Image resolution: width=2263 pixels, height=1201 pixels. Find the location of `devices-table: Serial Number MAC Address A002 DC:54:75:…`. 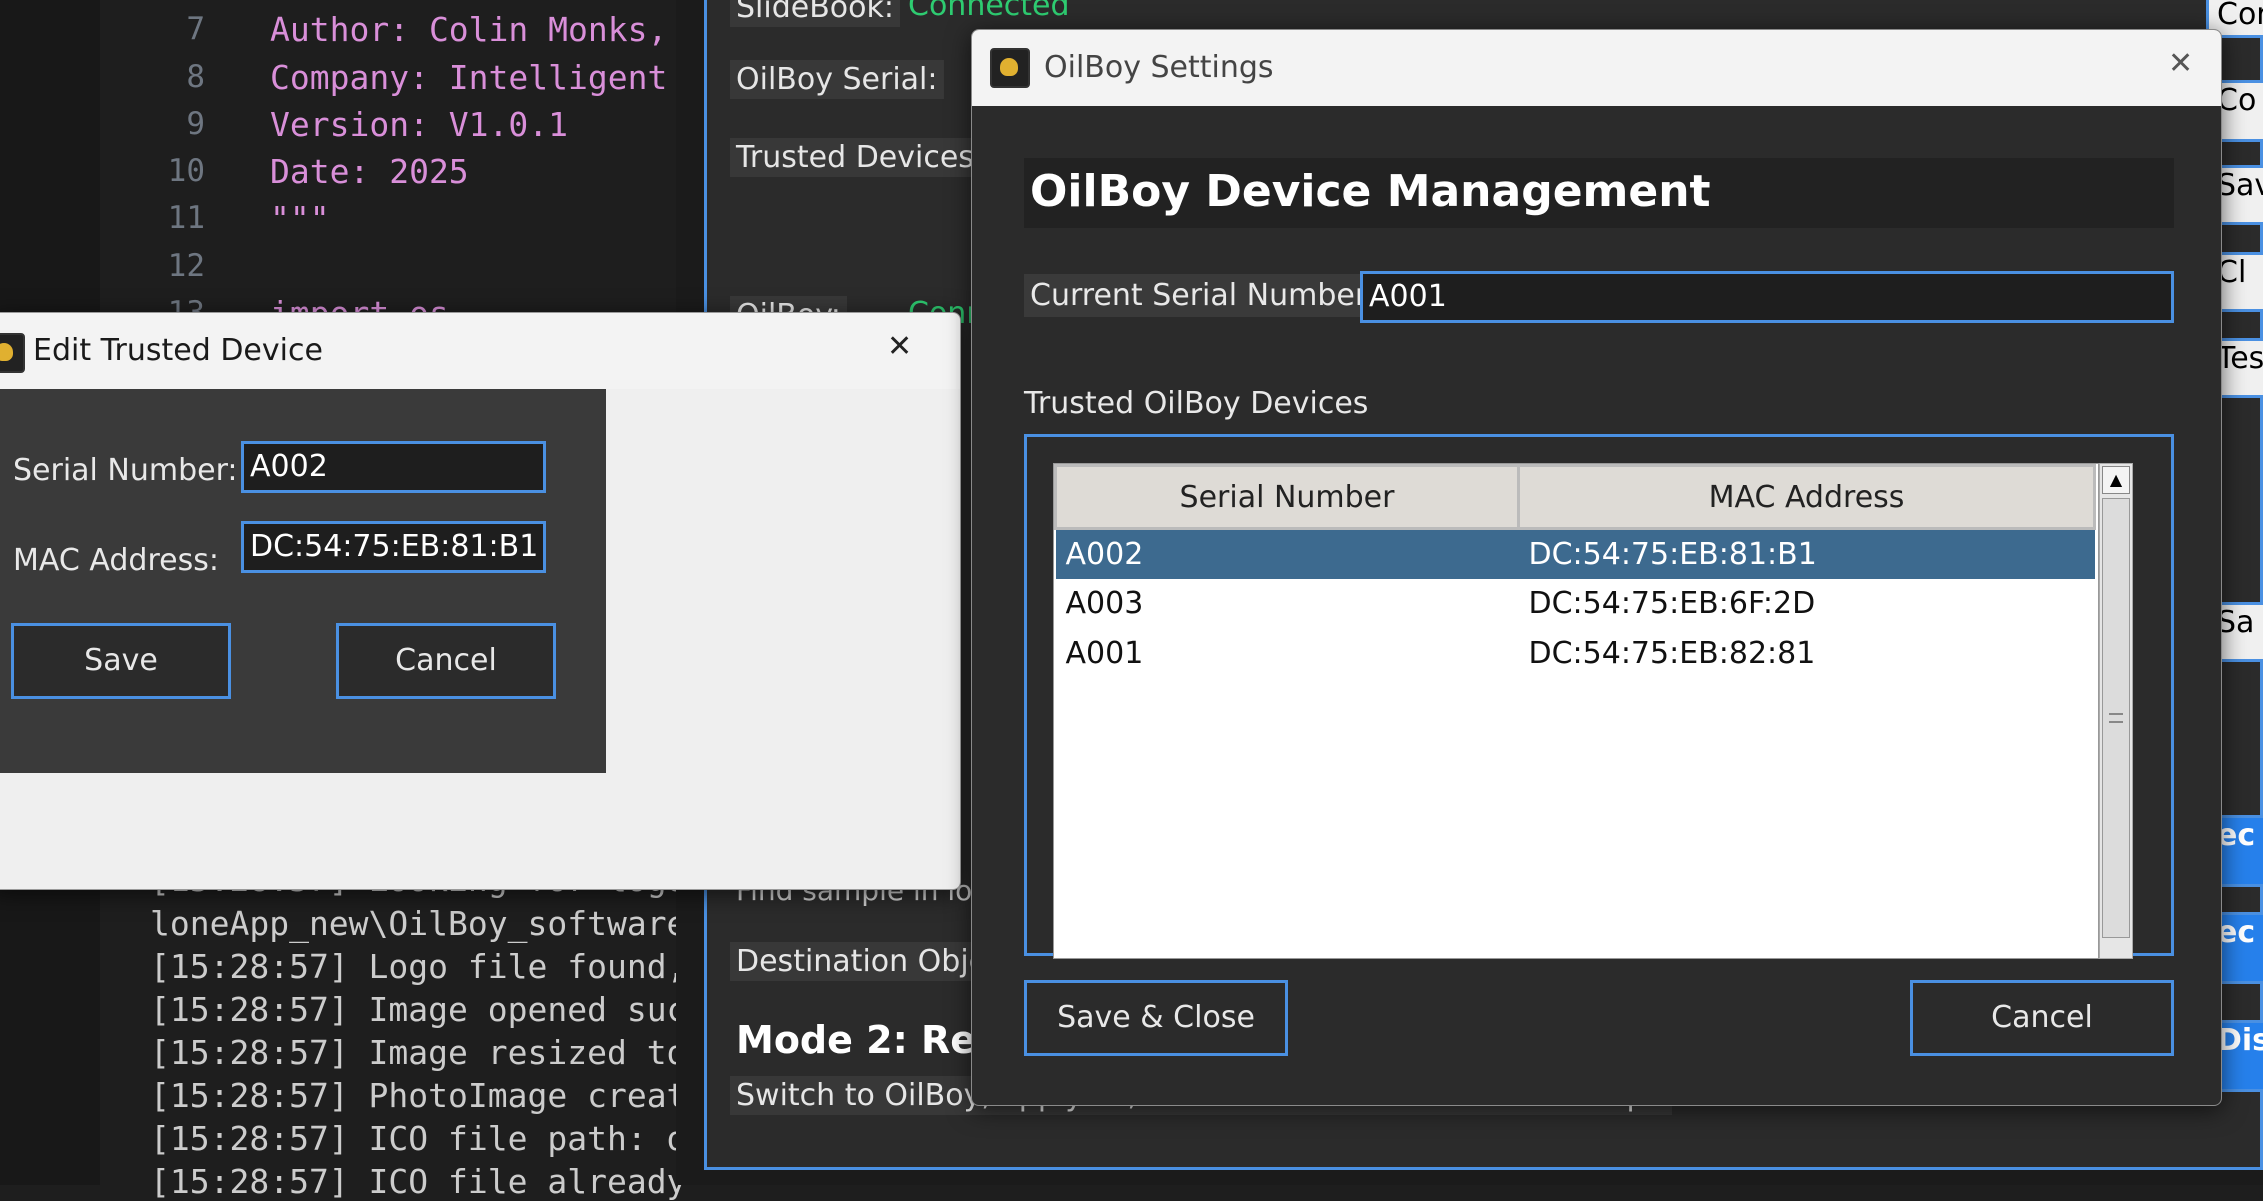

devices-table: Serial Number MAC Address A002 DC:54:75:… is located at coordinates (1575, 571).